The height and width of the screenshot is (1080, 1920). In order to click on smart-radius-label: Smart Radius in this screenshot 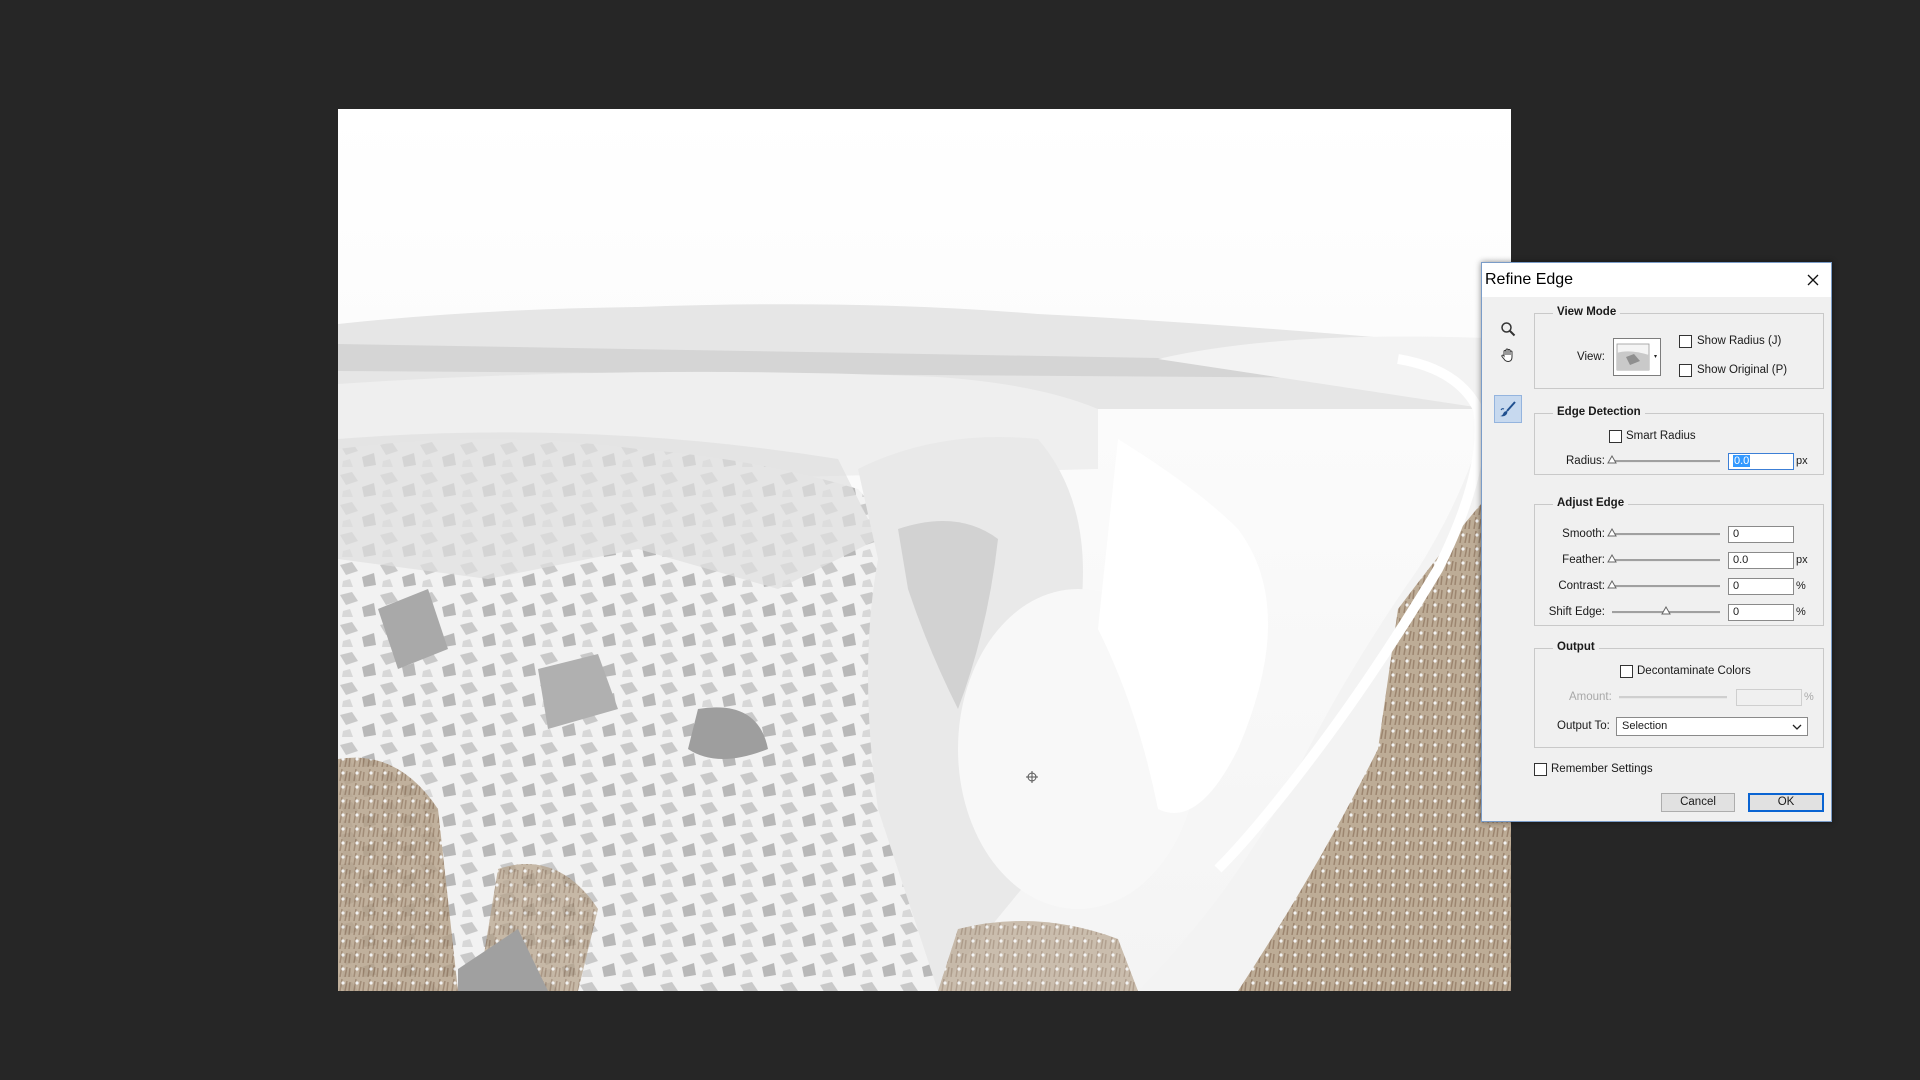, I will do `click(1661, 436)`.